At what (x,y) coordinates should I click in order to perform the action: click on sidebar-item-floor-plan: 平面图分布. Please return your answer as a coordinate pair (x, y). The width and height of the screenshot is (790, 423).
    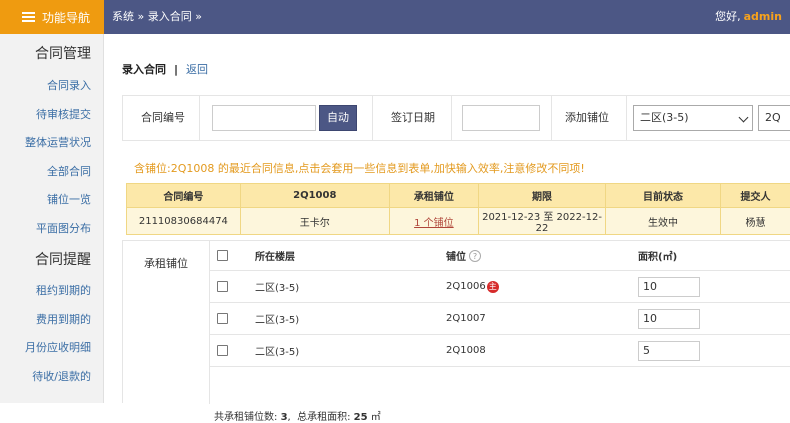
    Looking at the image, I should click on (51, 229).